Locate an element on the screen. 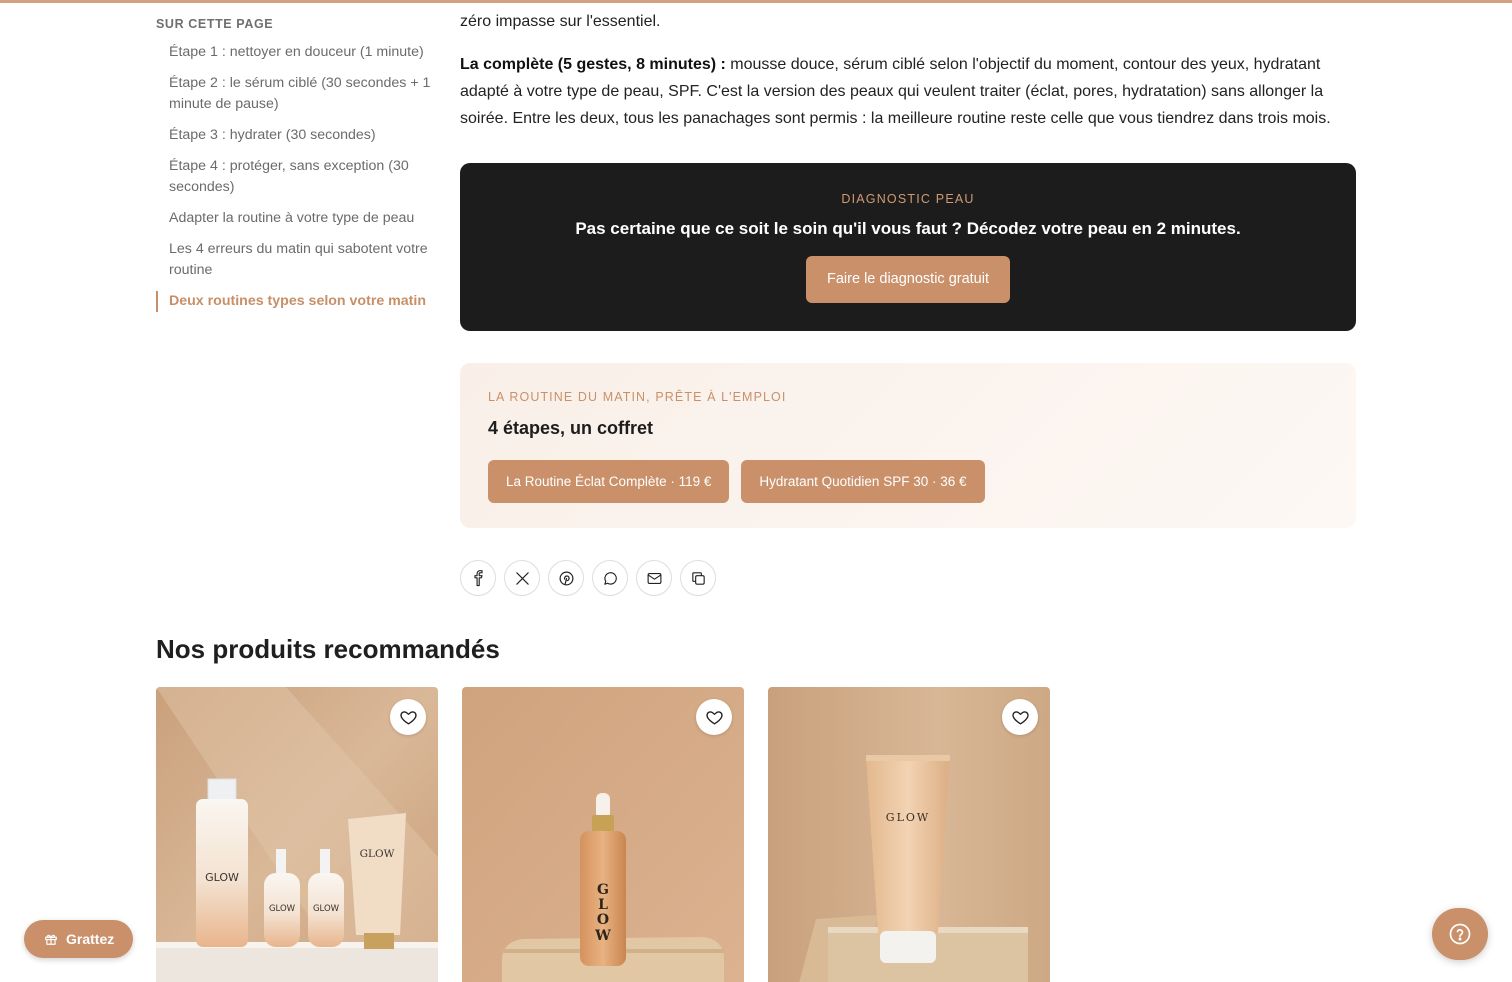 The image size is (1512, 982). scratch-card-button: Grattez is located at coordinates (79, 939).